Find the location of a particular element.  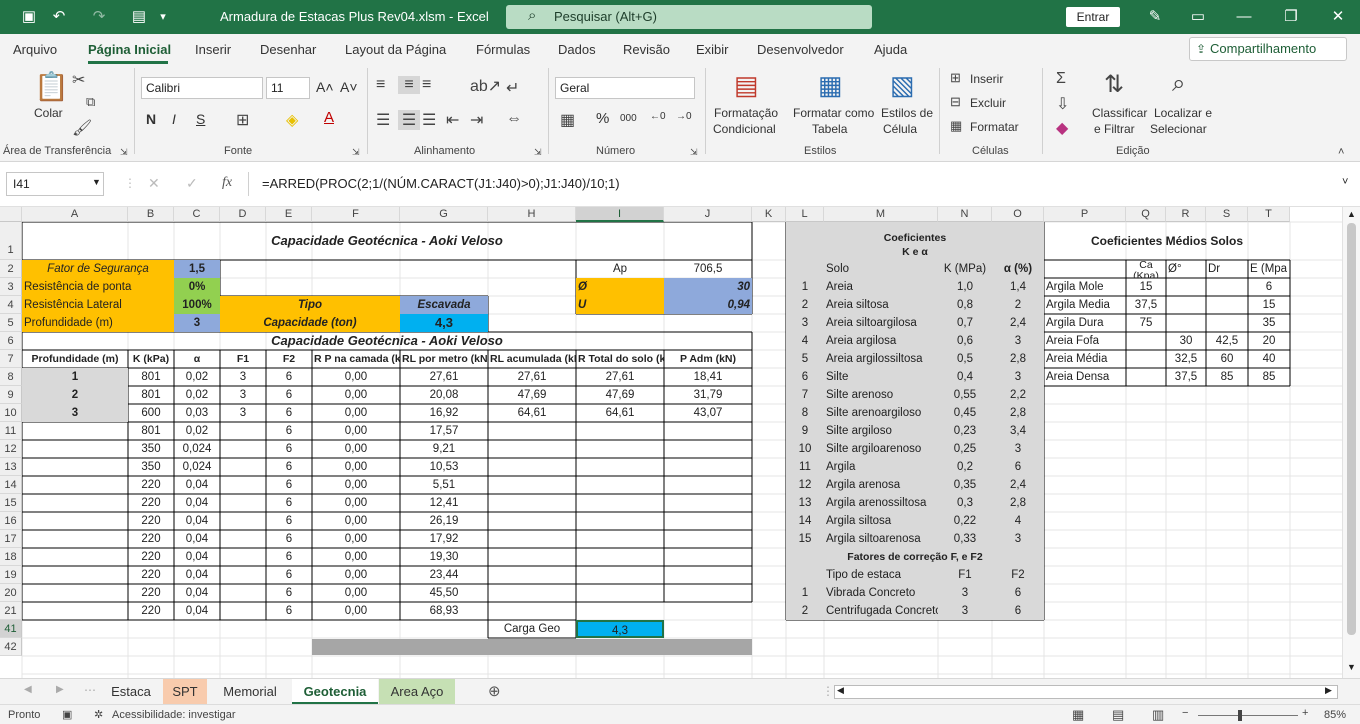

row-header: 15 is located at coordinates (11, 503).